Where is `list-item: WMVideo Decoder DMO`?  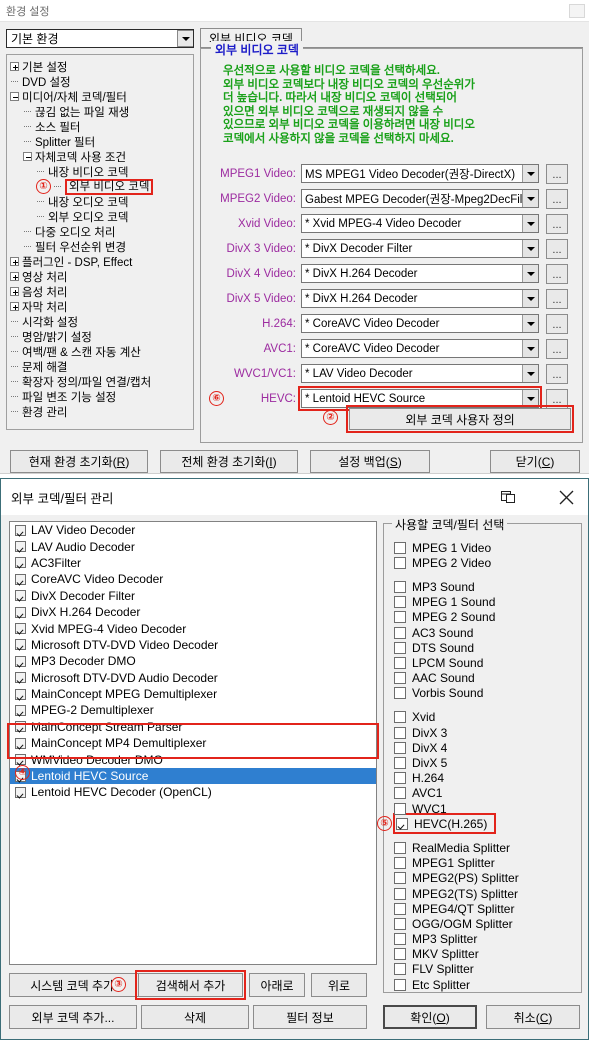 list-item: WMVideo Decoder DMO is located at coordinates (193, 759).